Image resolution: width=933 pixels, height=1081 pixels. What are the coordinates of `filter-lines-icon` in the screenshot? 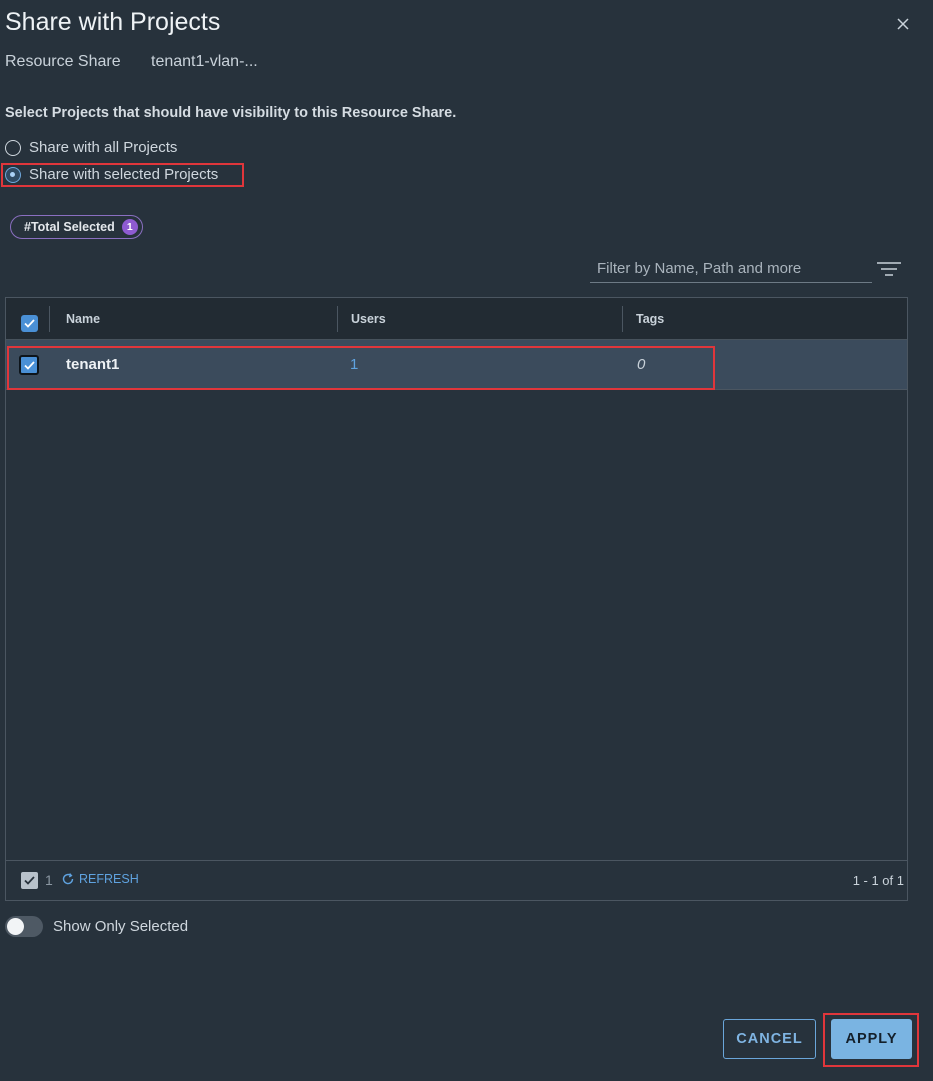 It's located at (889, 269).